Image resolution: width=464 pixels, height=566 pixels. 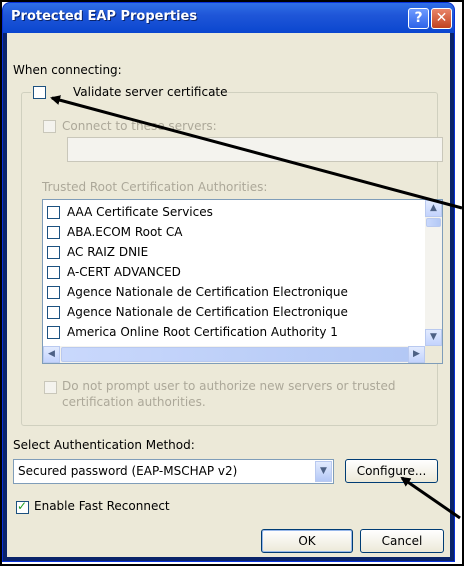 What do you see at coordinates (155, 187) in the screenshot?
I see `trusted-root-label: Trusted Root Certification Authorities:` at bounding box center [155, 187].